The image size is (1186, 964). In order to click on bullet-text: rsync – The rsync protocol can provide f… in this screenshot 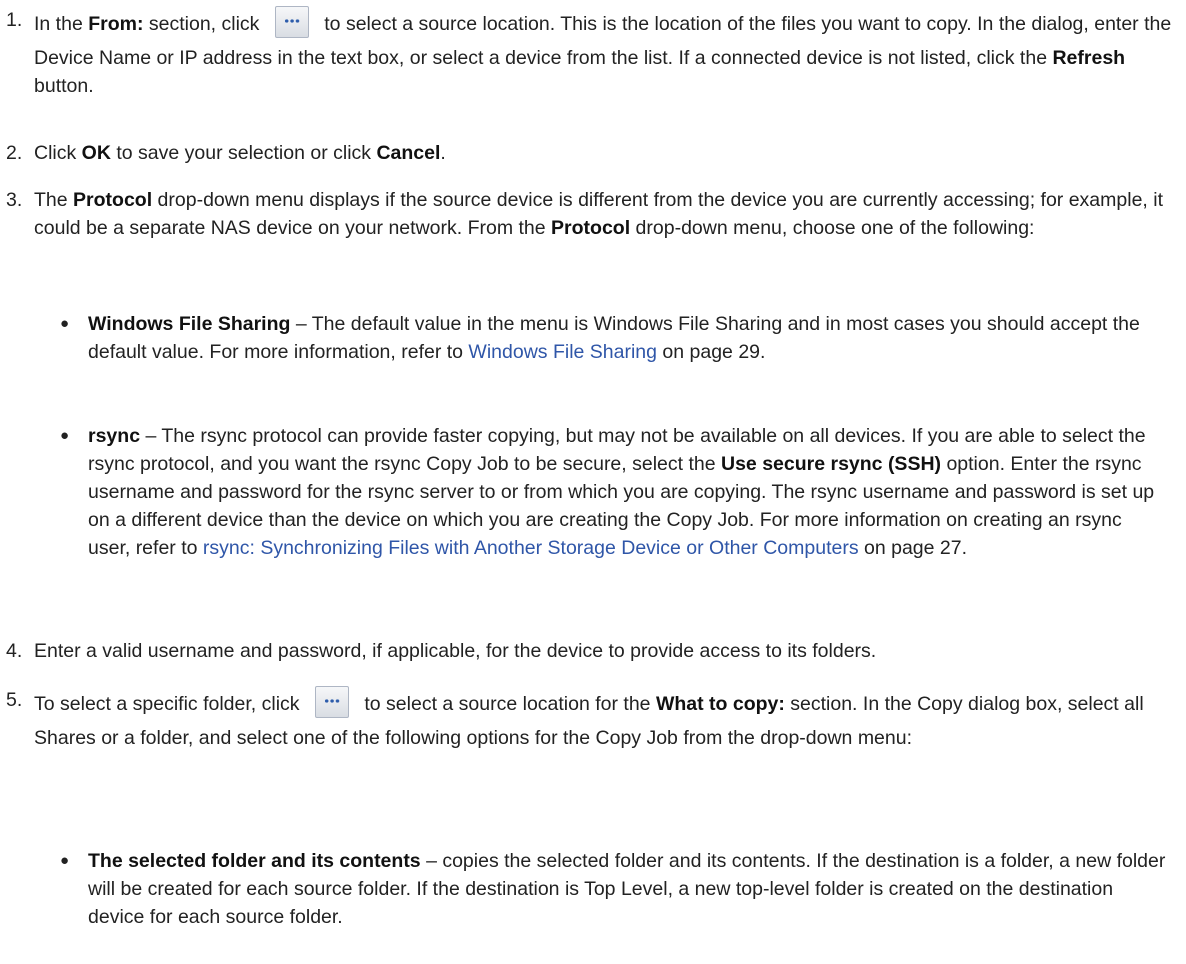, I will do `click(621, 492)`.